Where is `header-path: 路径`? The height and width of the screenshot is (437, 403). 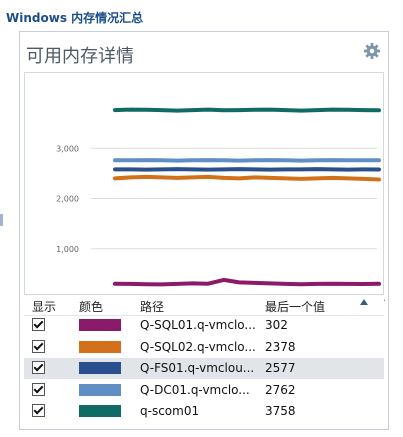
header-path: 路径 is located at coordinates (152, 306).